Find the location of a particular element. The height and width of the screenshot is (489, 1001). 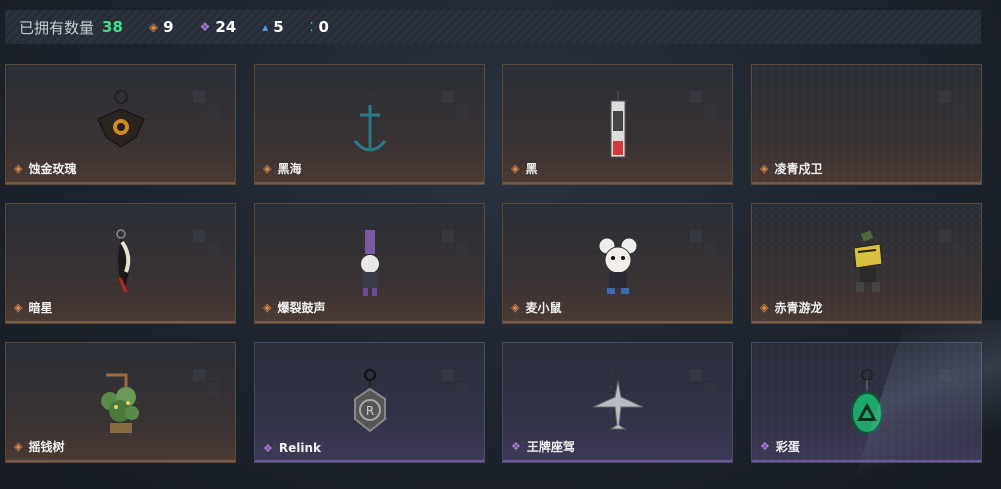

figure-pendant-icon is located at coordinates (369, 263).